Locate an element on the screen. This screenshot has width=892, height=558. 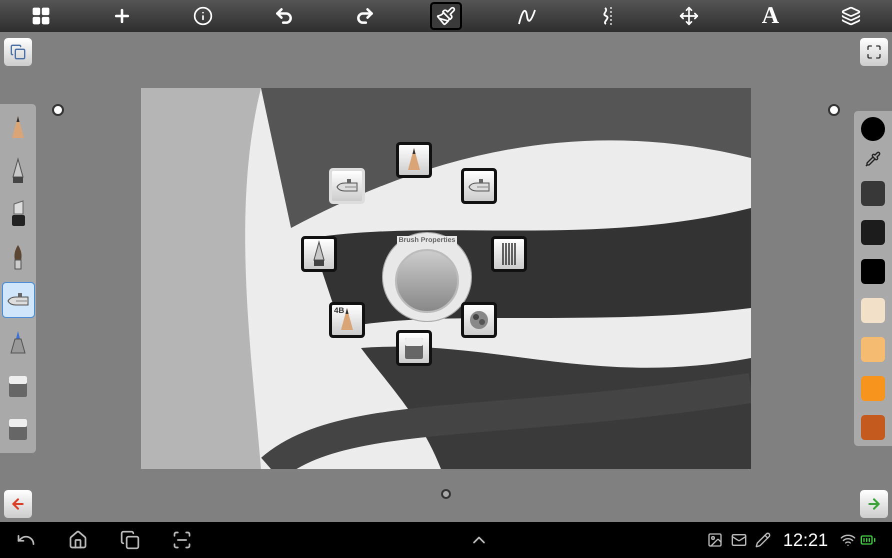
ring-brush-button: 4B is located at coordinates (347, 320).